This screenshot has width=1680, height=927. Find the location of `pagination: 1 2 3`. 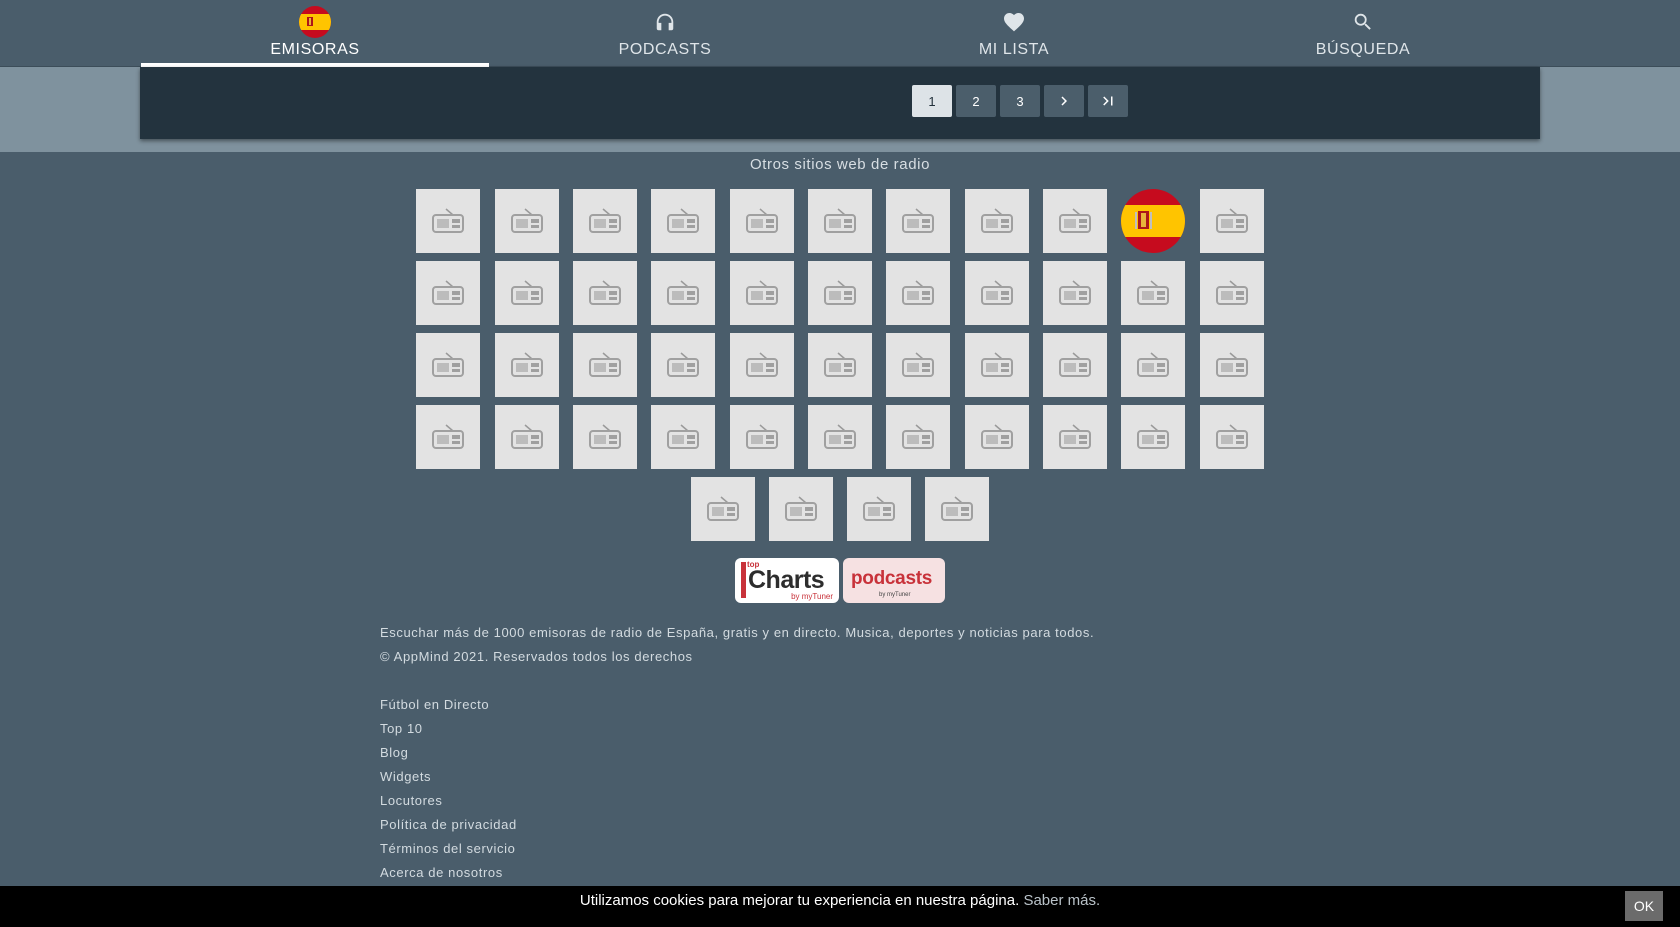

pagination: 1 2 3 is located at coordinates (840, 103).